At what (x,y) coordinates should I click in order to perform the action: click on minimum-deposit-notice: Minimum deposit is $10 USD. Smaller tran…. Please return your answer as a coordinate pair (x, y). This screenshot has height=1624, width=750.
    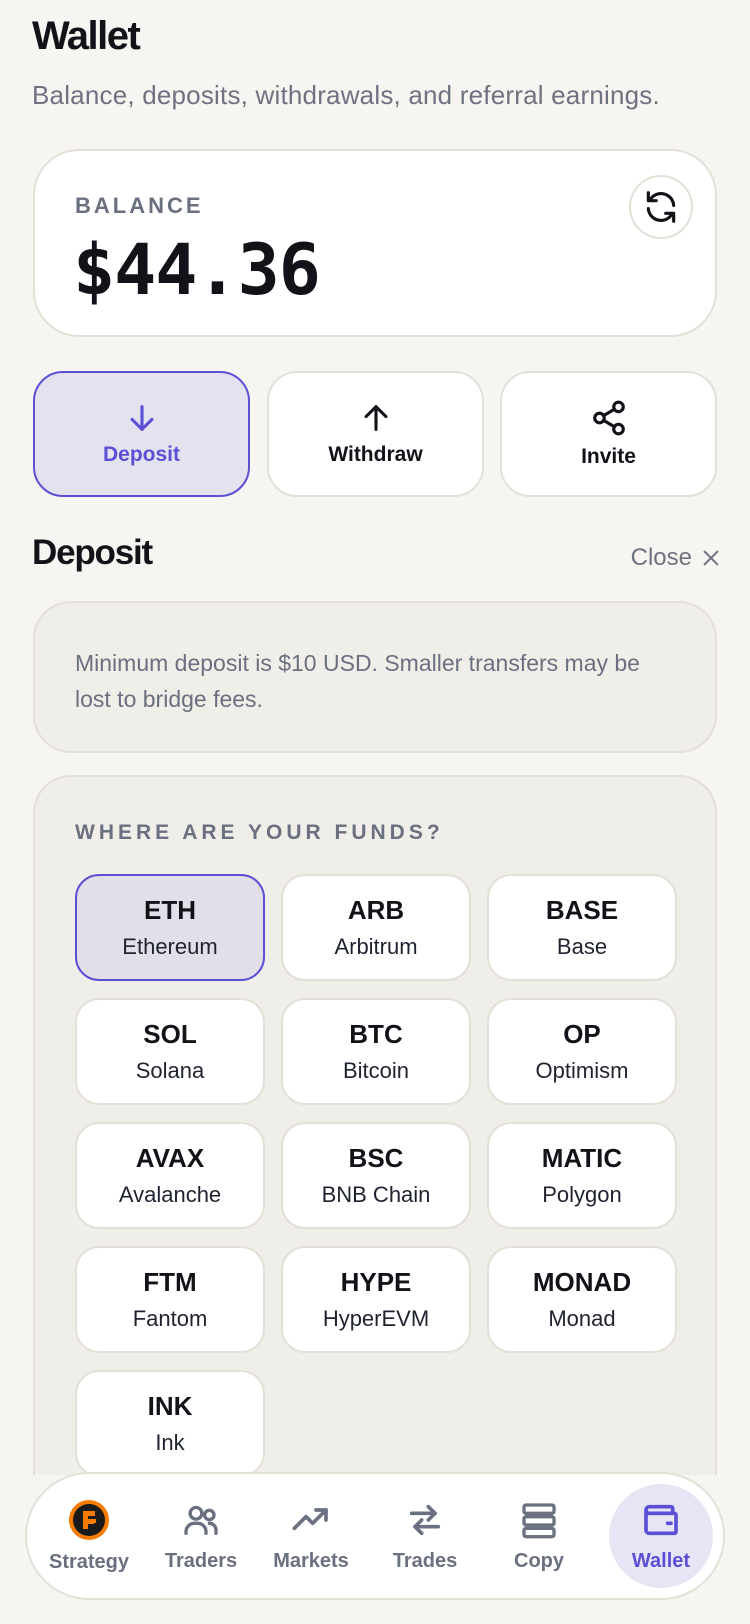
    Looking at the image, I should click on (375, 677).